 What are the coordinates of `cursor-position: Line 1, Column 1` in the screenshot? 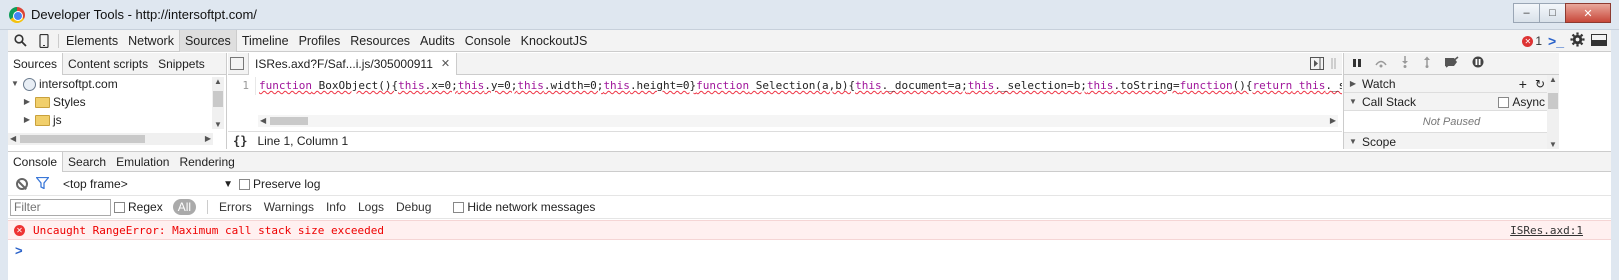 It's located at (303, 140).